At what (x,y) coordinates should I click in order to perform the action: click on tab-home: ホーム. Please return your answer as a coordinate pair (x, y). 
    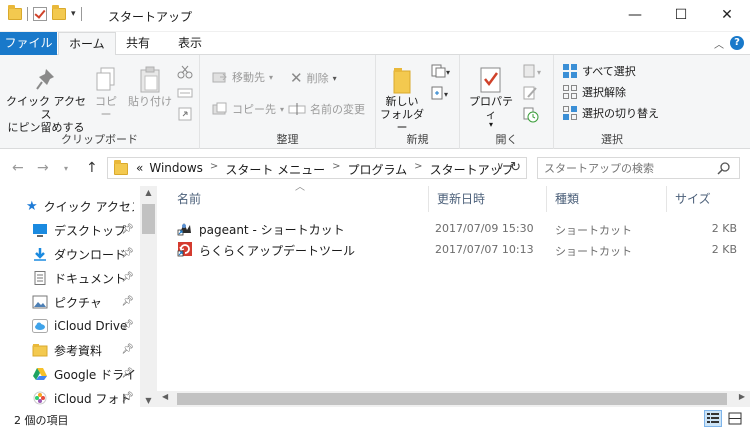
    Looking at the image, I should click on (87, 44).